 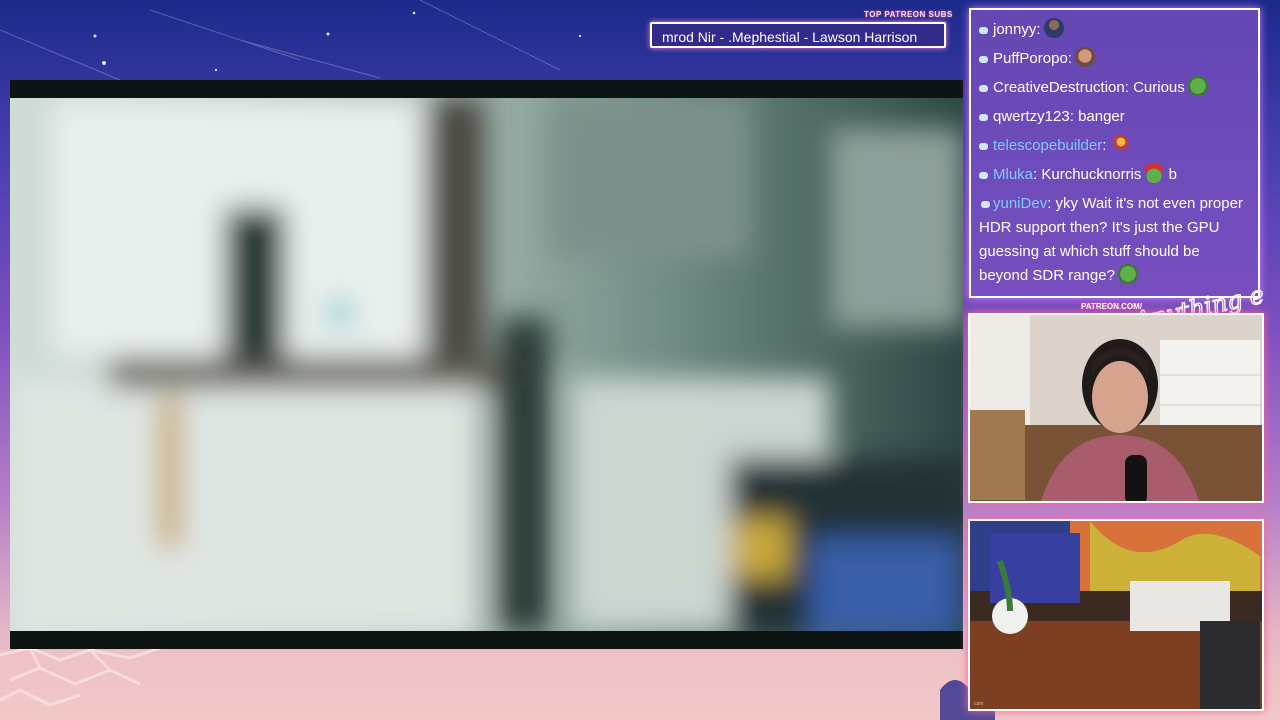 I want to click on patreon-subs-ticker: mrod Nir - .Mephestial - Lawson Harrison, so click(x=798, y=35).